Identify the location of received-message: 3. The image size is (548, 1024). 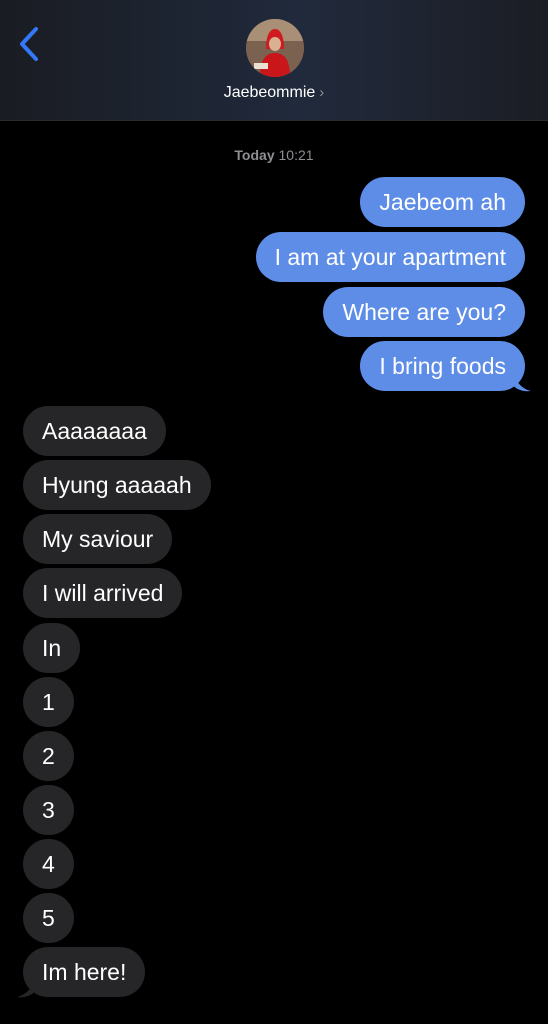
(48, 810).